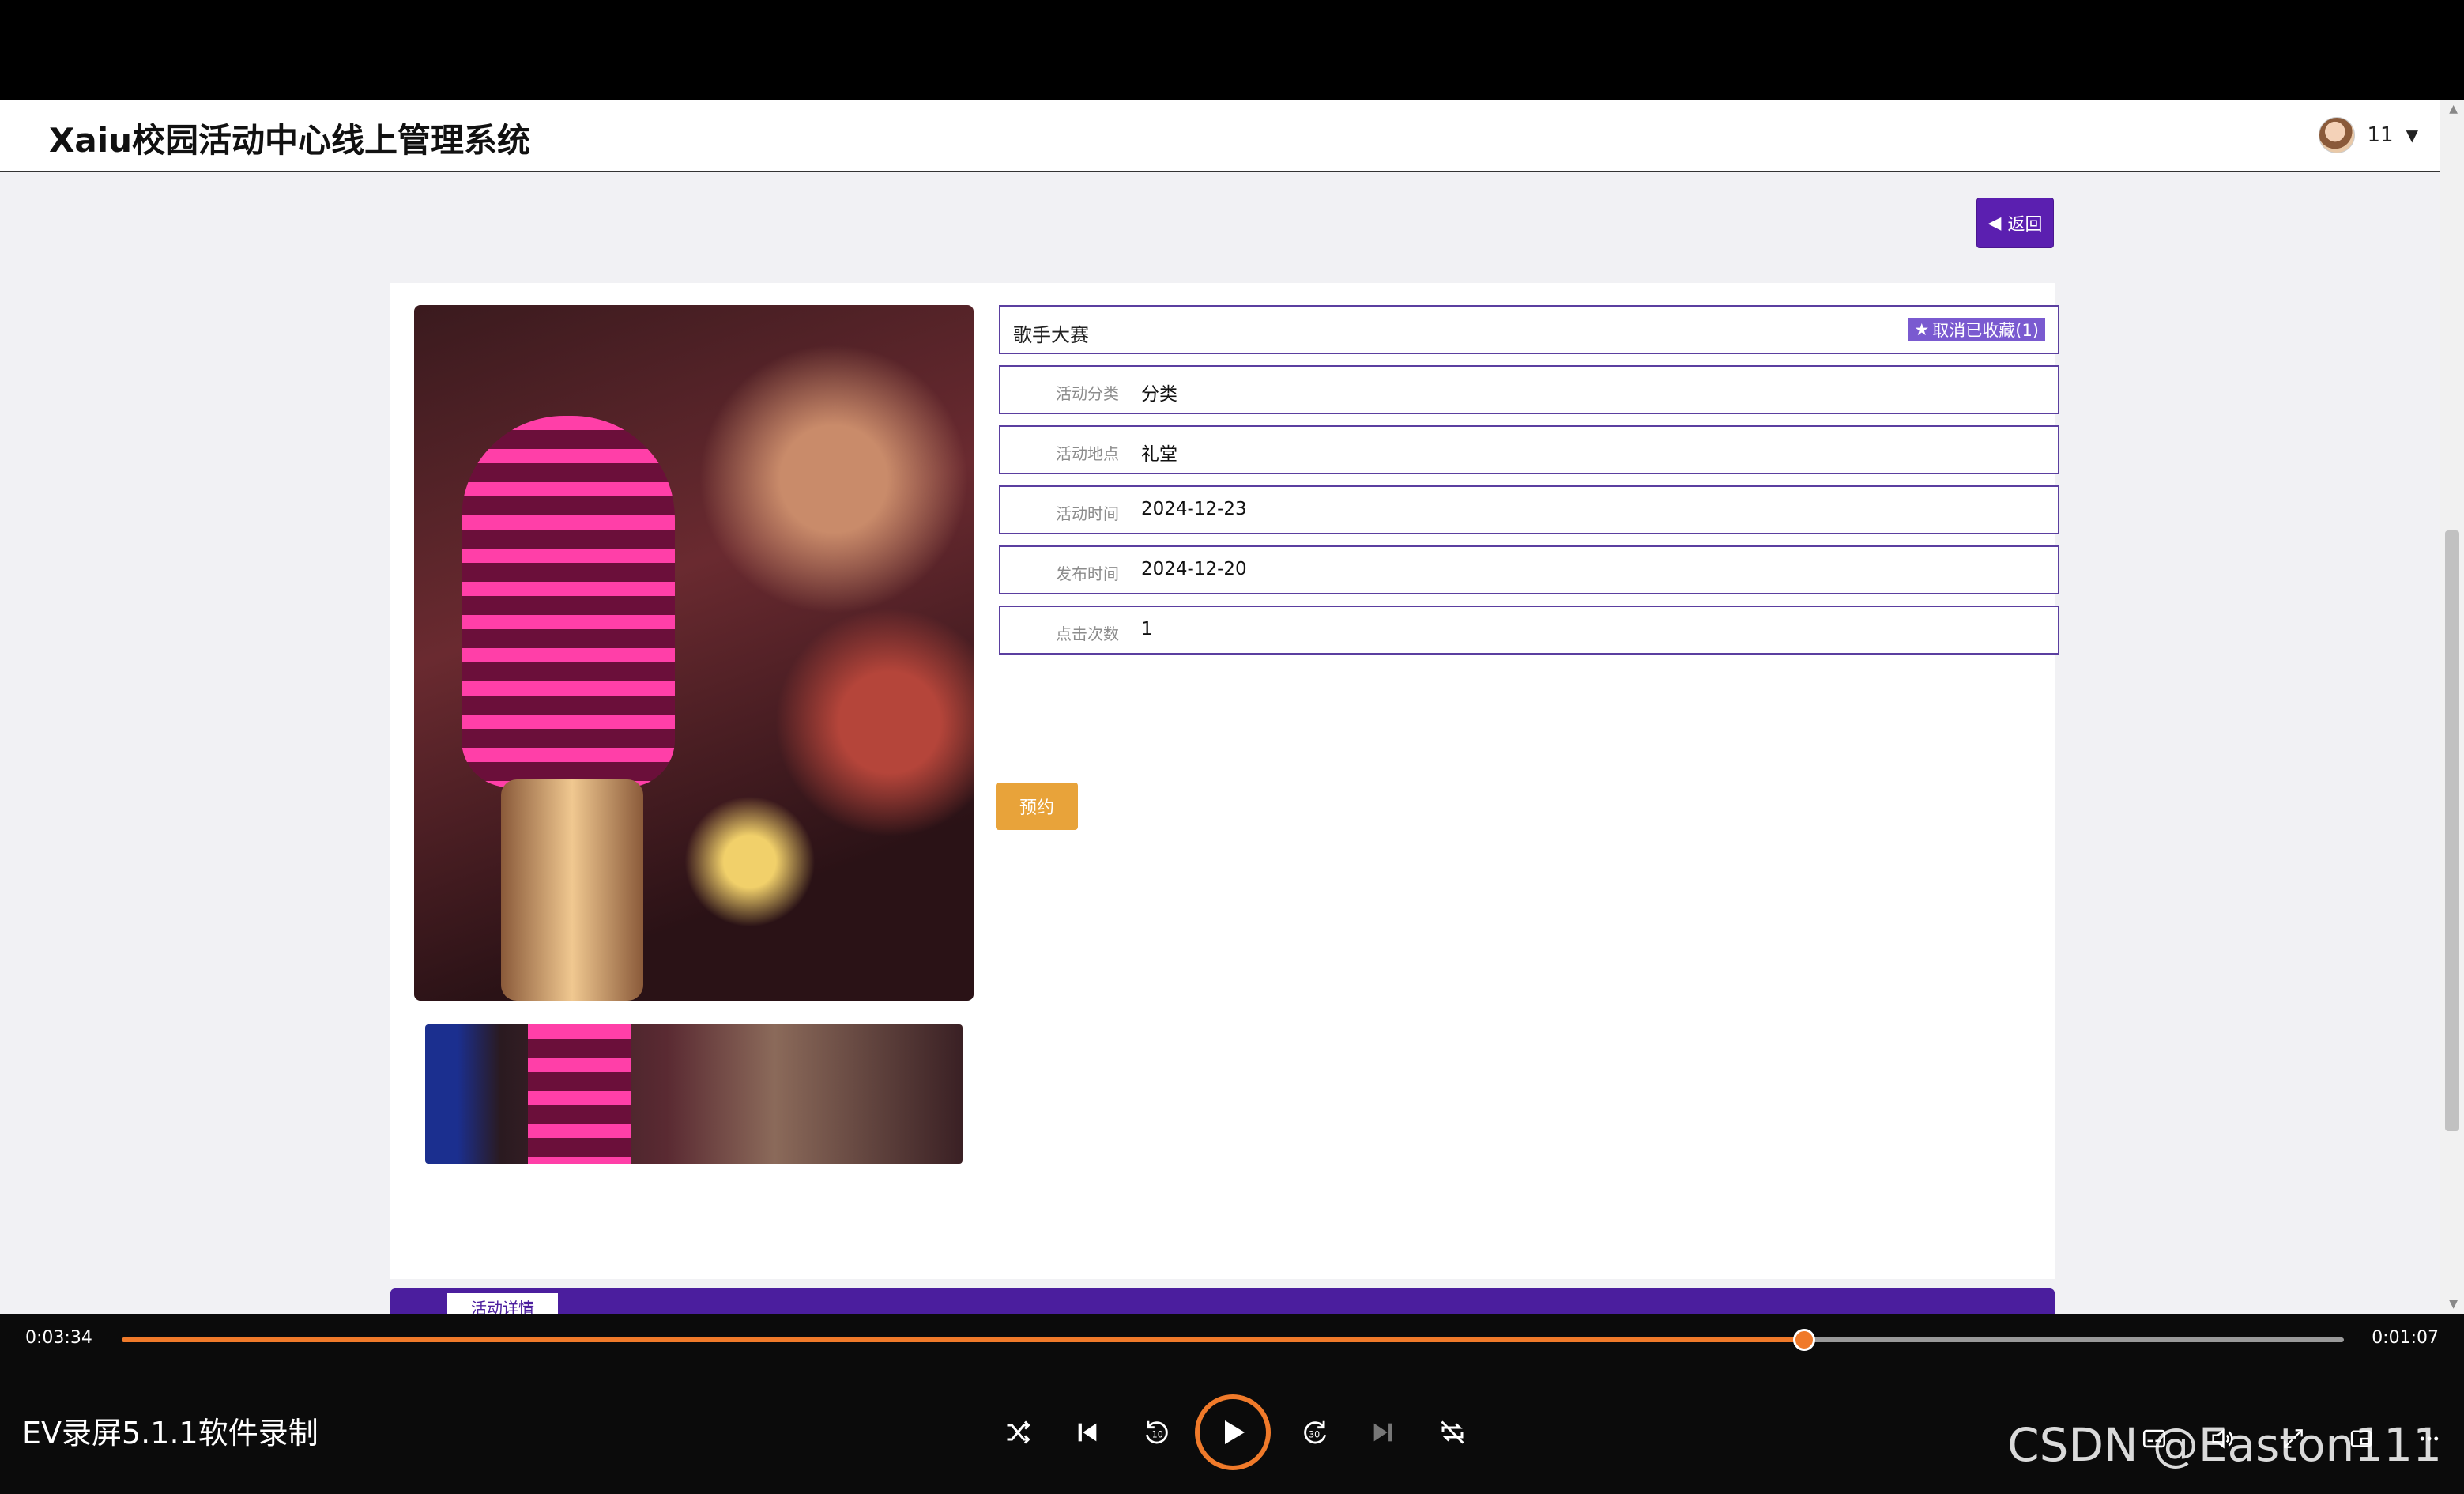  Describe the element at coordinates (694, 653) in the screenshot. I see `activity-main-image` at that location.